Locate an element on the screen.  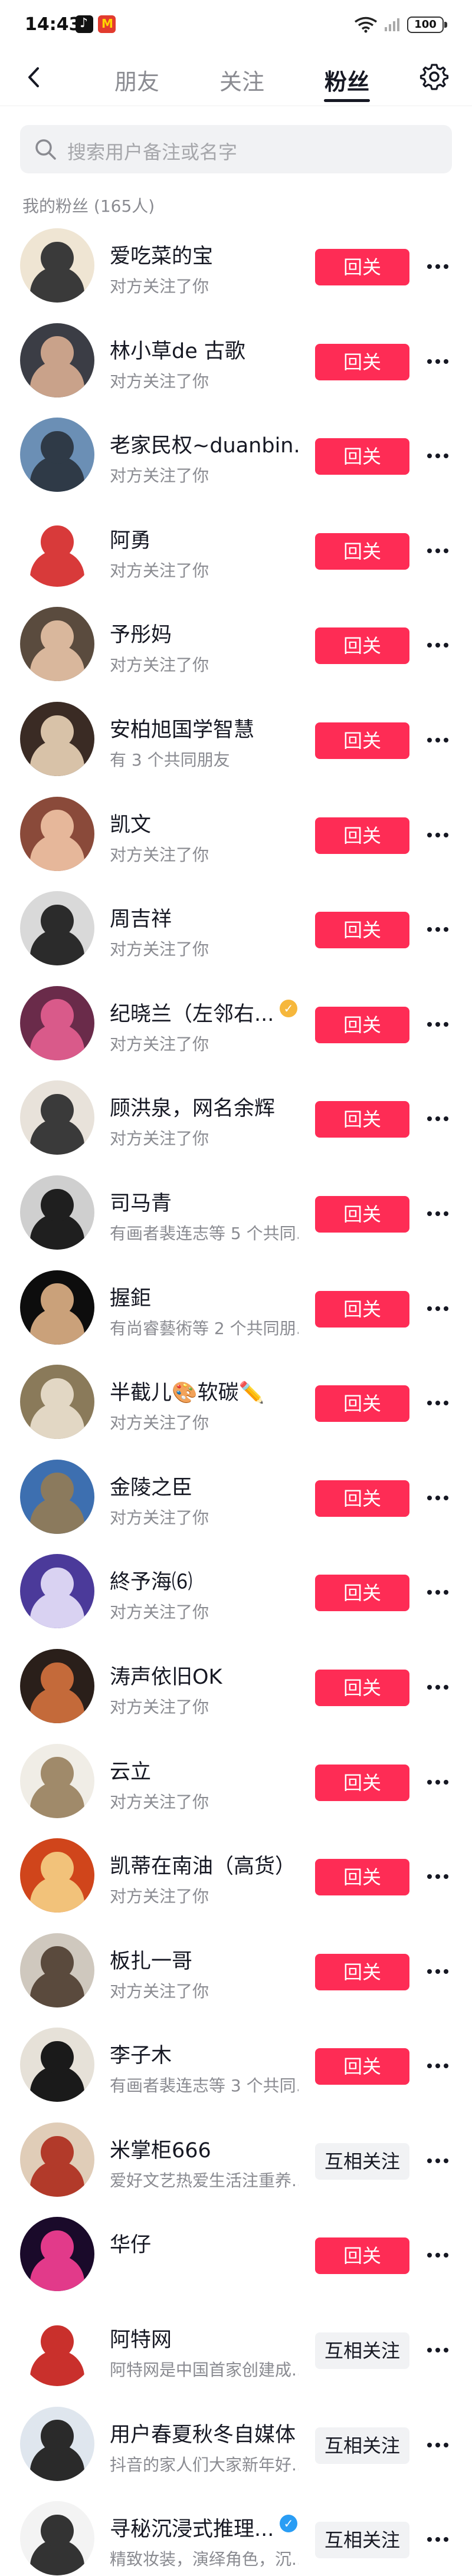
list-item: 老家民权~duanbin... 对方关注了你 回关 is located at coordinates (236, 455).